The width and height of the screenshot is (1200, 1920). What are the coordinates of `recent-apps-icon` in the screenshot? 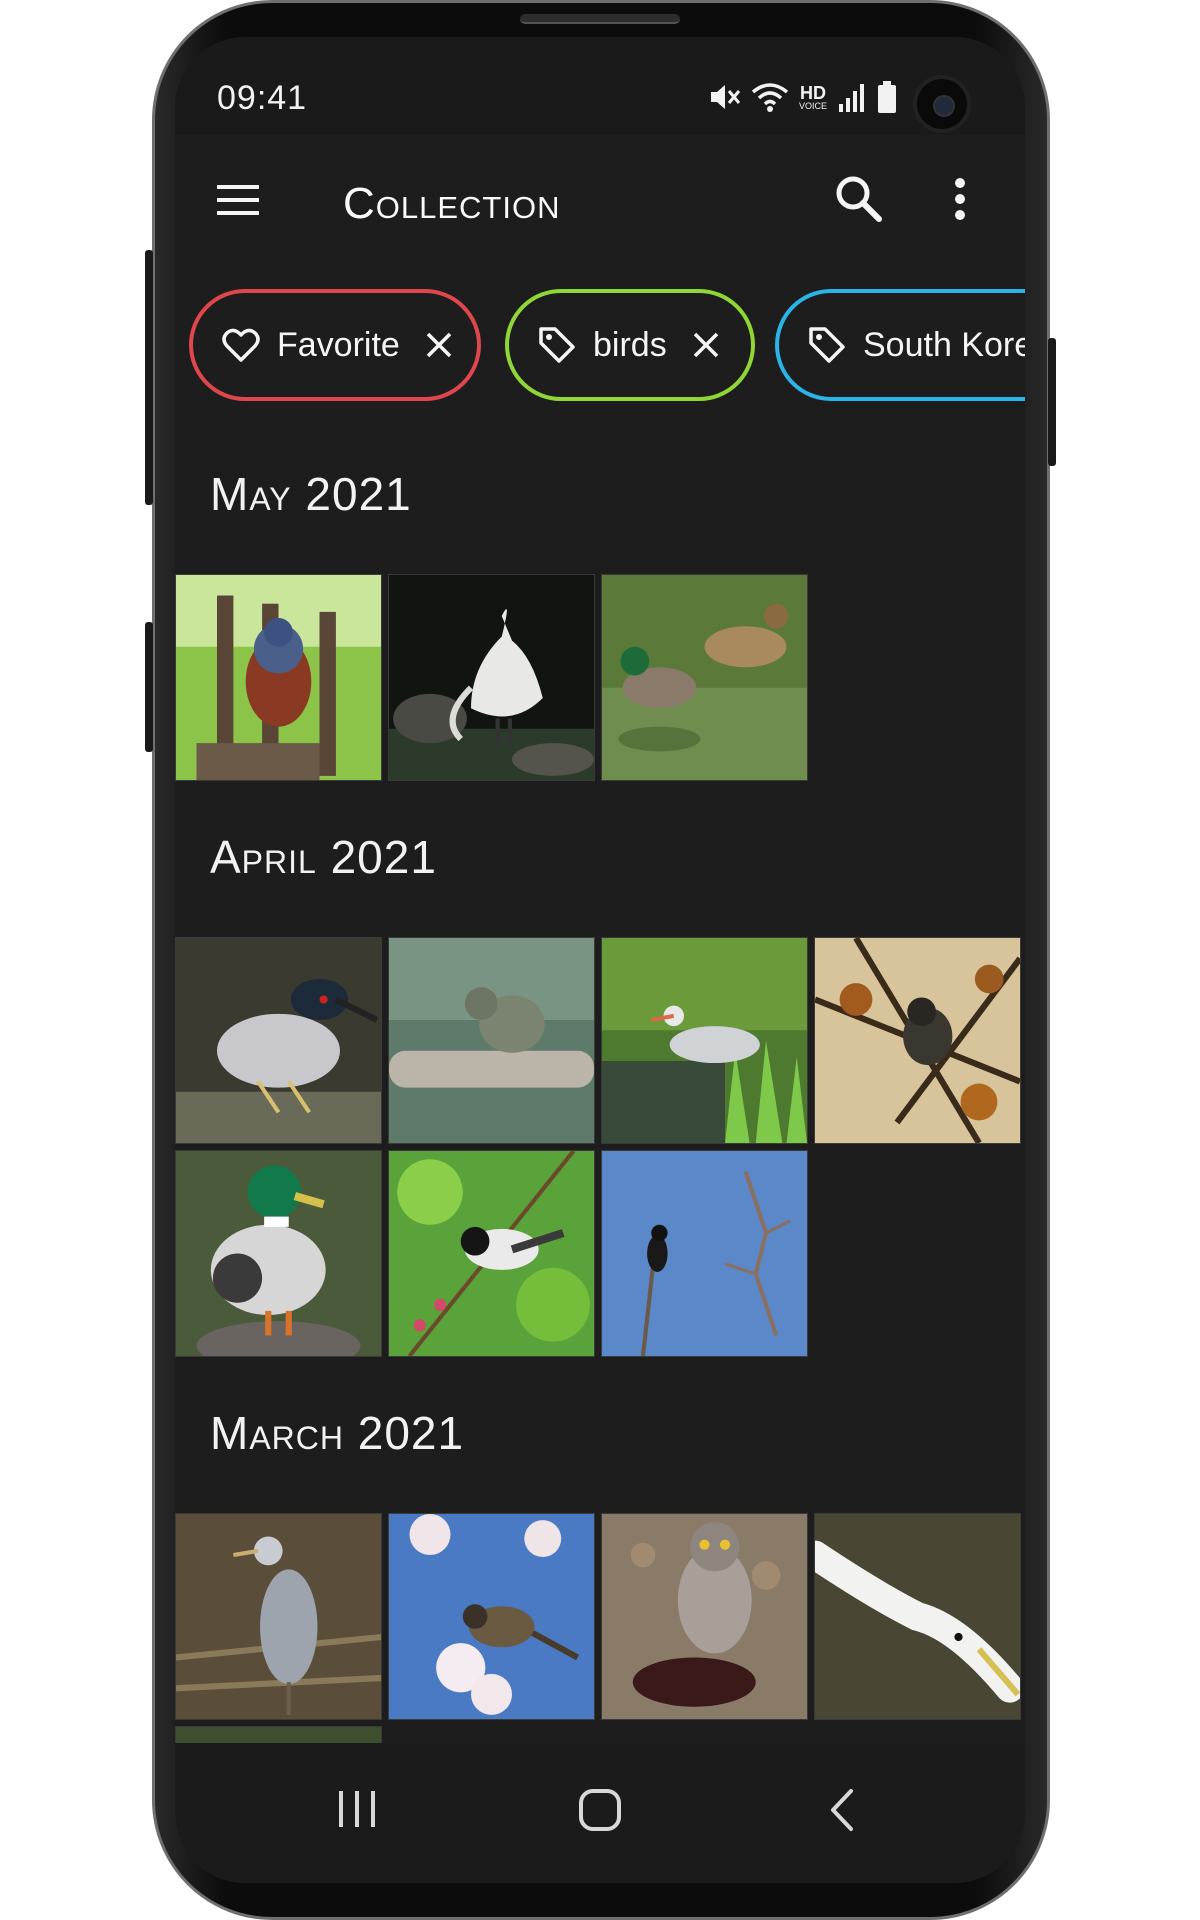 It's located at (357, 1809).